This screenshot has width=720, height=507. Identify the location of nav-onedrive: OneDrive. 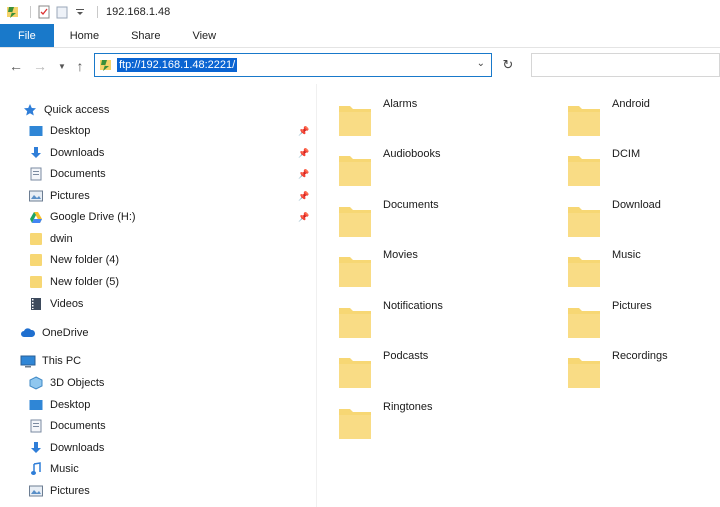
(54, 333).